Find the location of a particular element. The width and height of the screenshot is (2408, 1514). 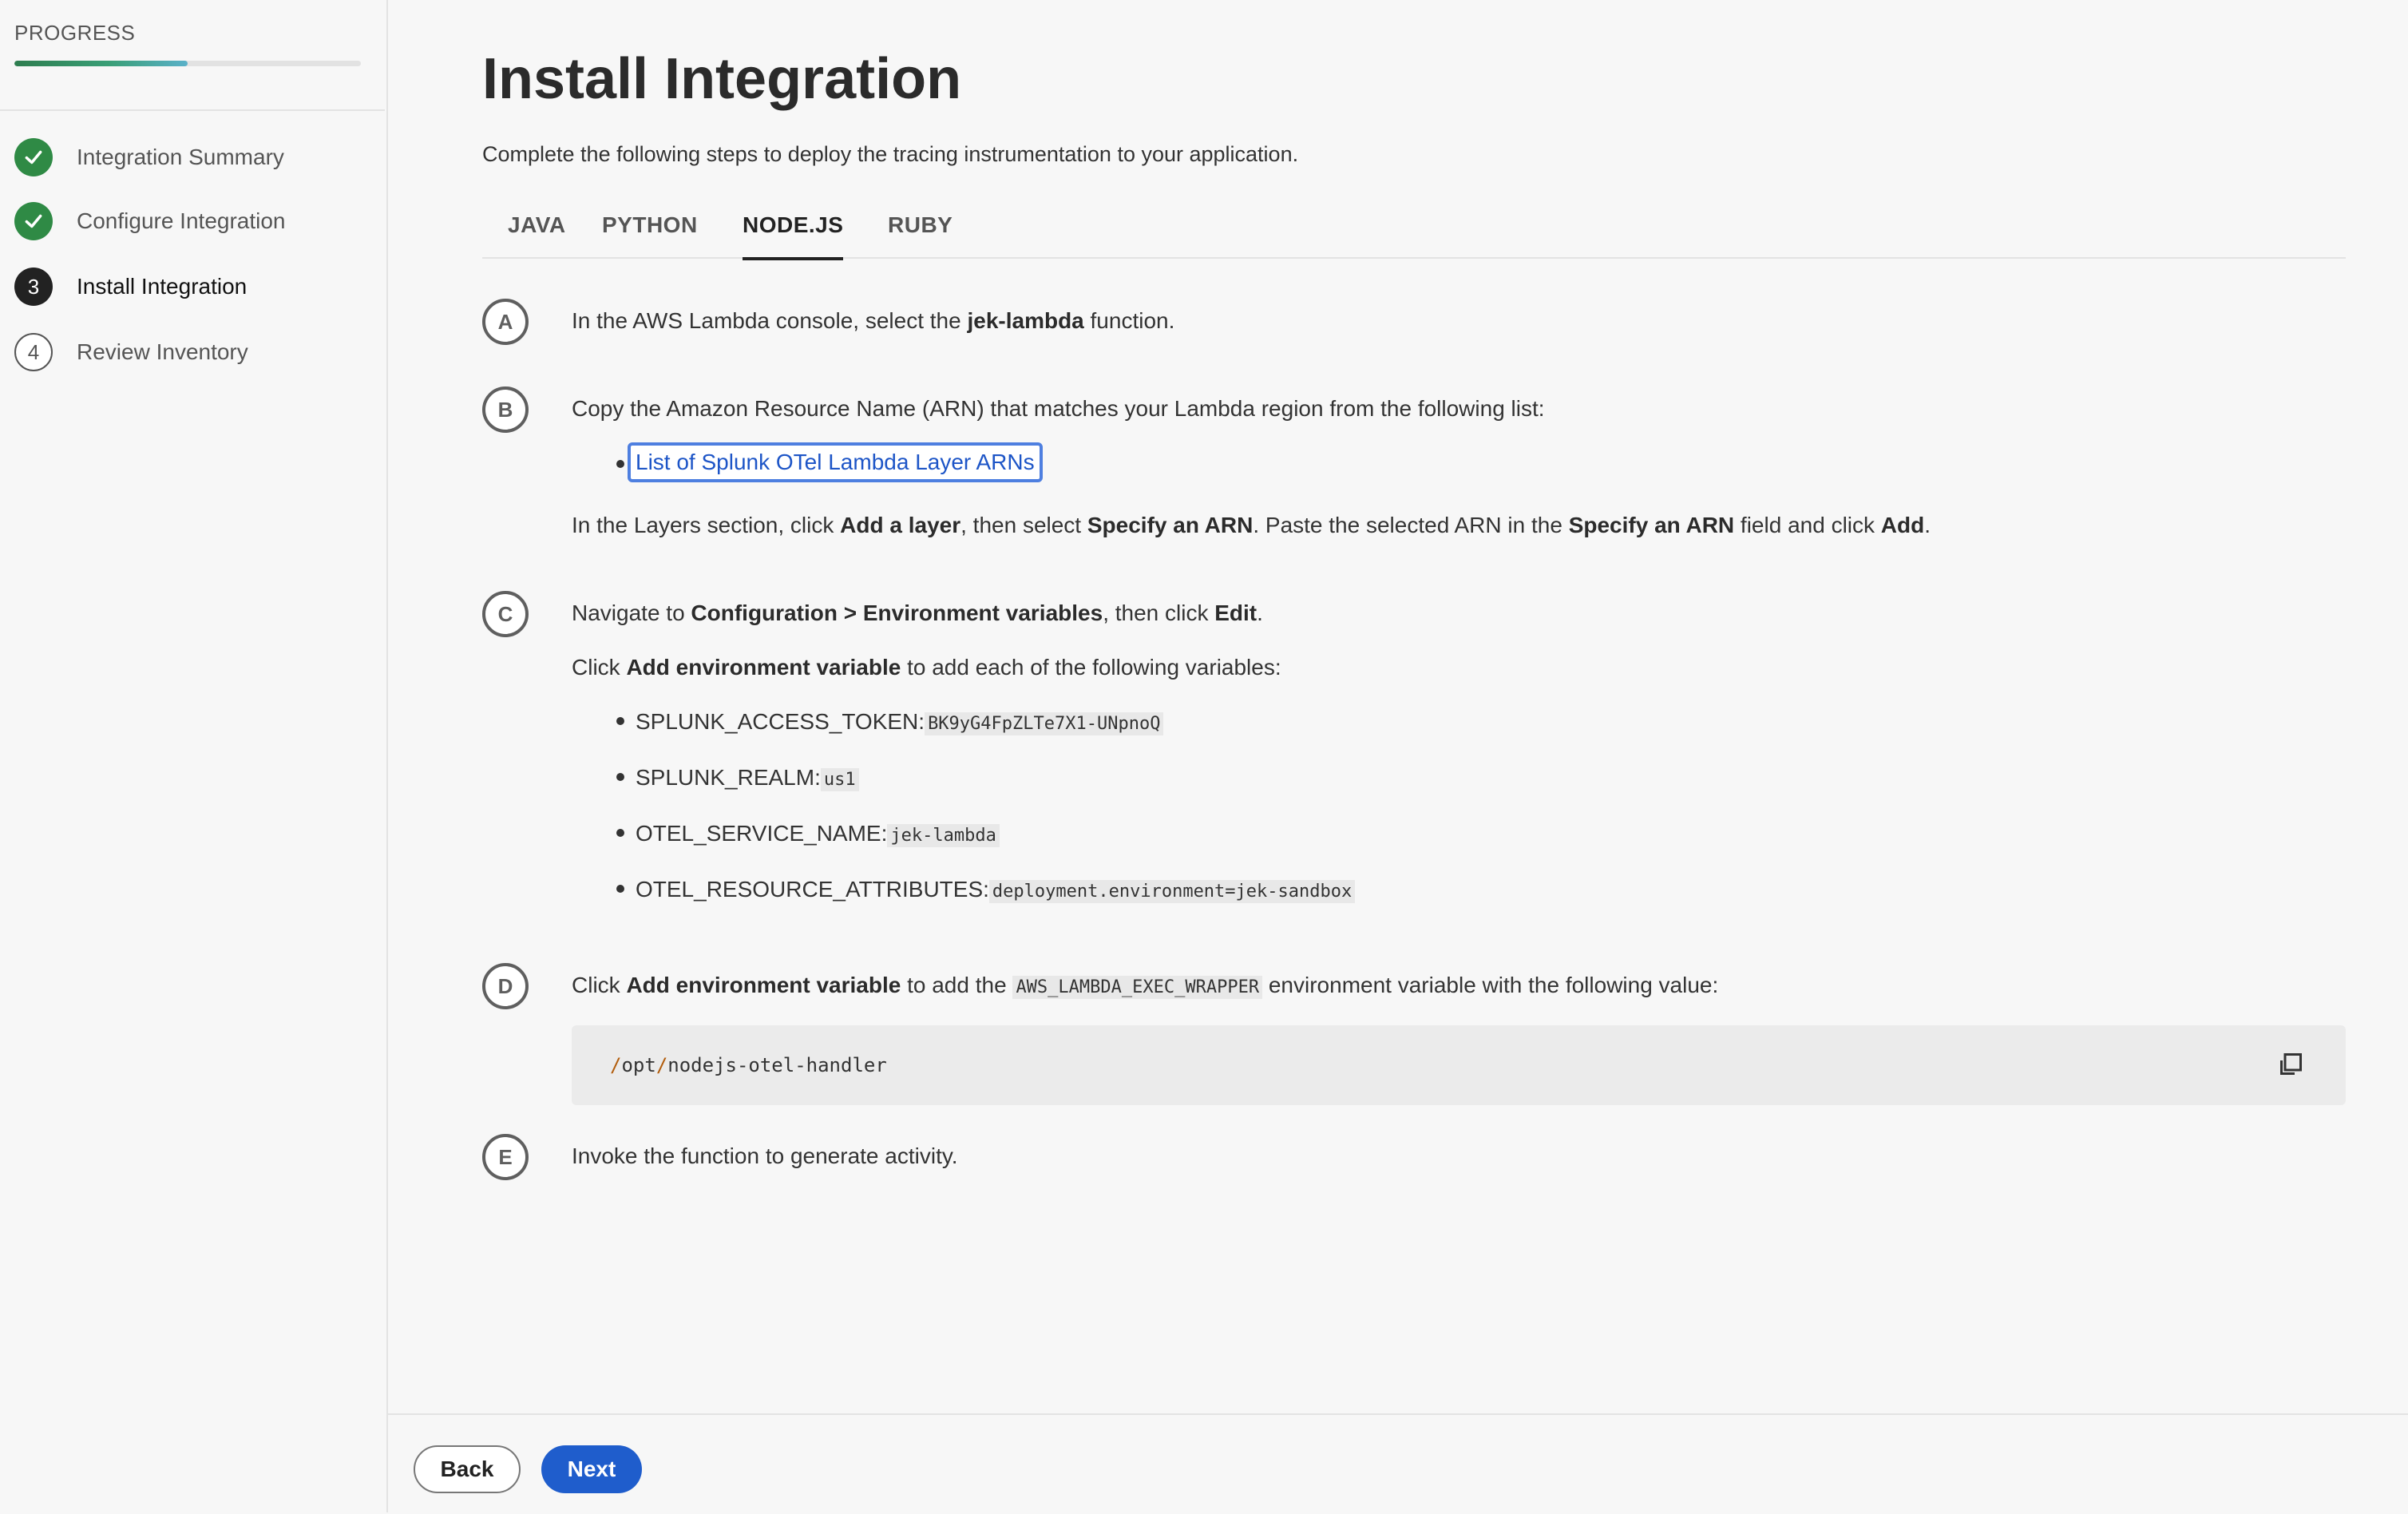

step-label: Configure Integration is located at coordinates (181, 220).